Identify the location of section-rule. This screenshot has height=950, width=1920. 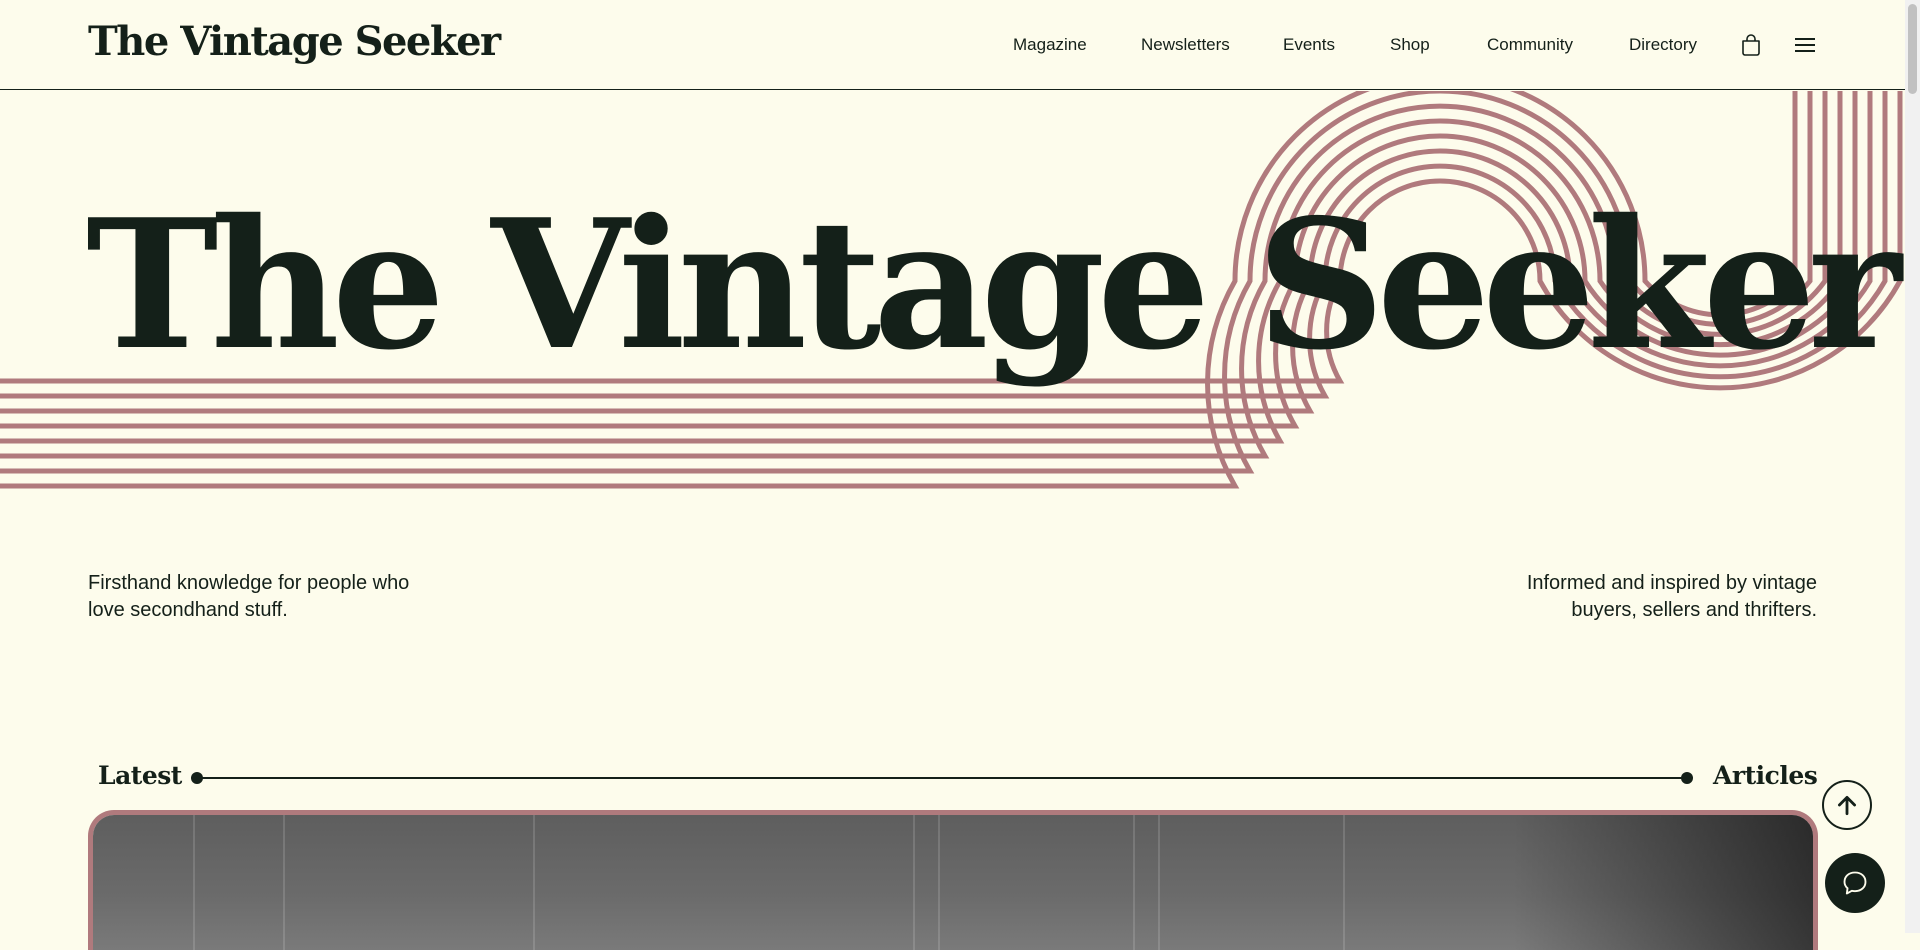
(941, 778).